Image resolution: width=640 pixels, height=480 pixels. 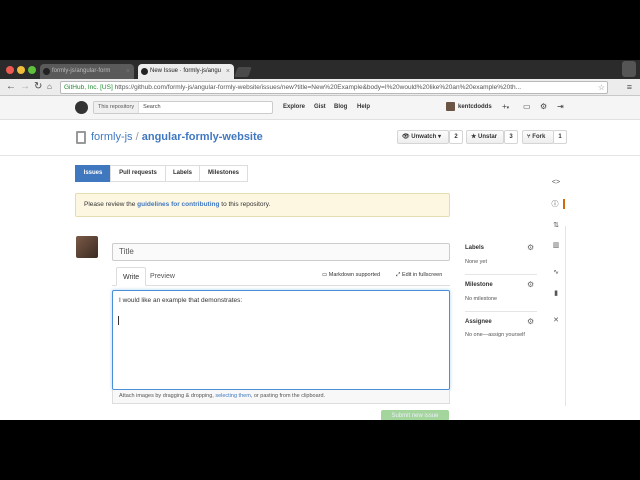 What do you see at coordinates (21, 70) in the screenshot?
I see `minimize-window-button` at bounding box center [21, 70].